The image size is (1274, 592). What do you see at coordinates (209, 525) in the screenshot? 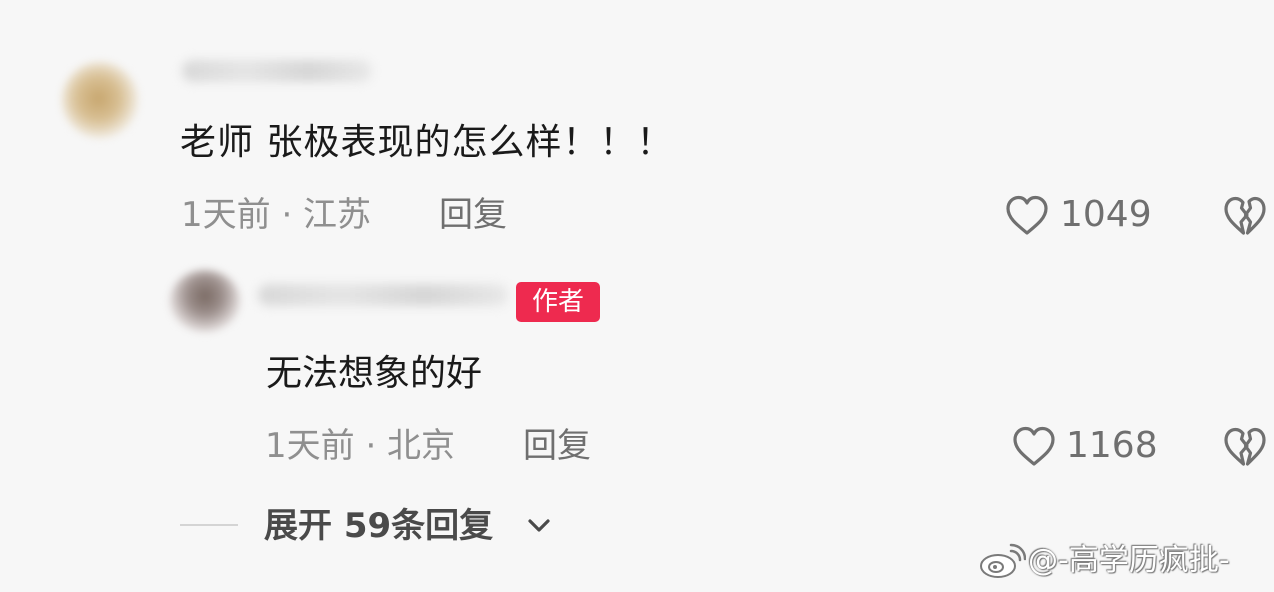
I see `expand-divider` at bounding box center [209, 525].